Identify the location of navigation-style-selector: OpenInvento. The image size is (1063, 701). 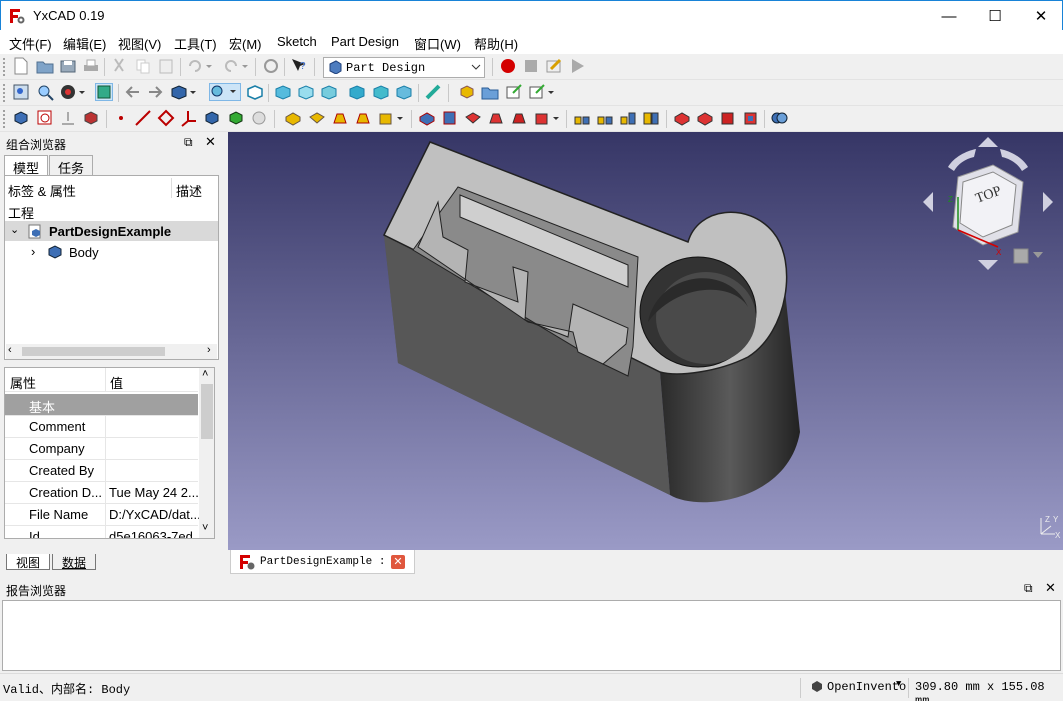
(866, 687).